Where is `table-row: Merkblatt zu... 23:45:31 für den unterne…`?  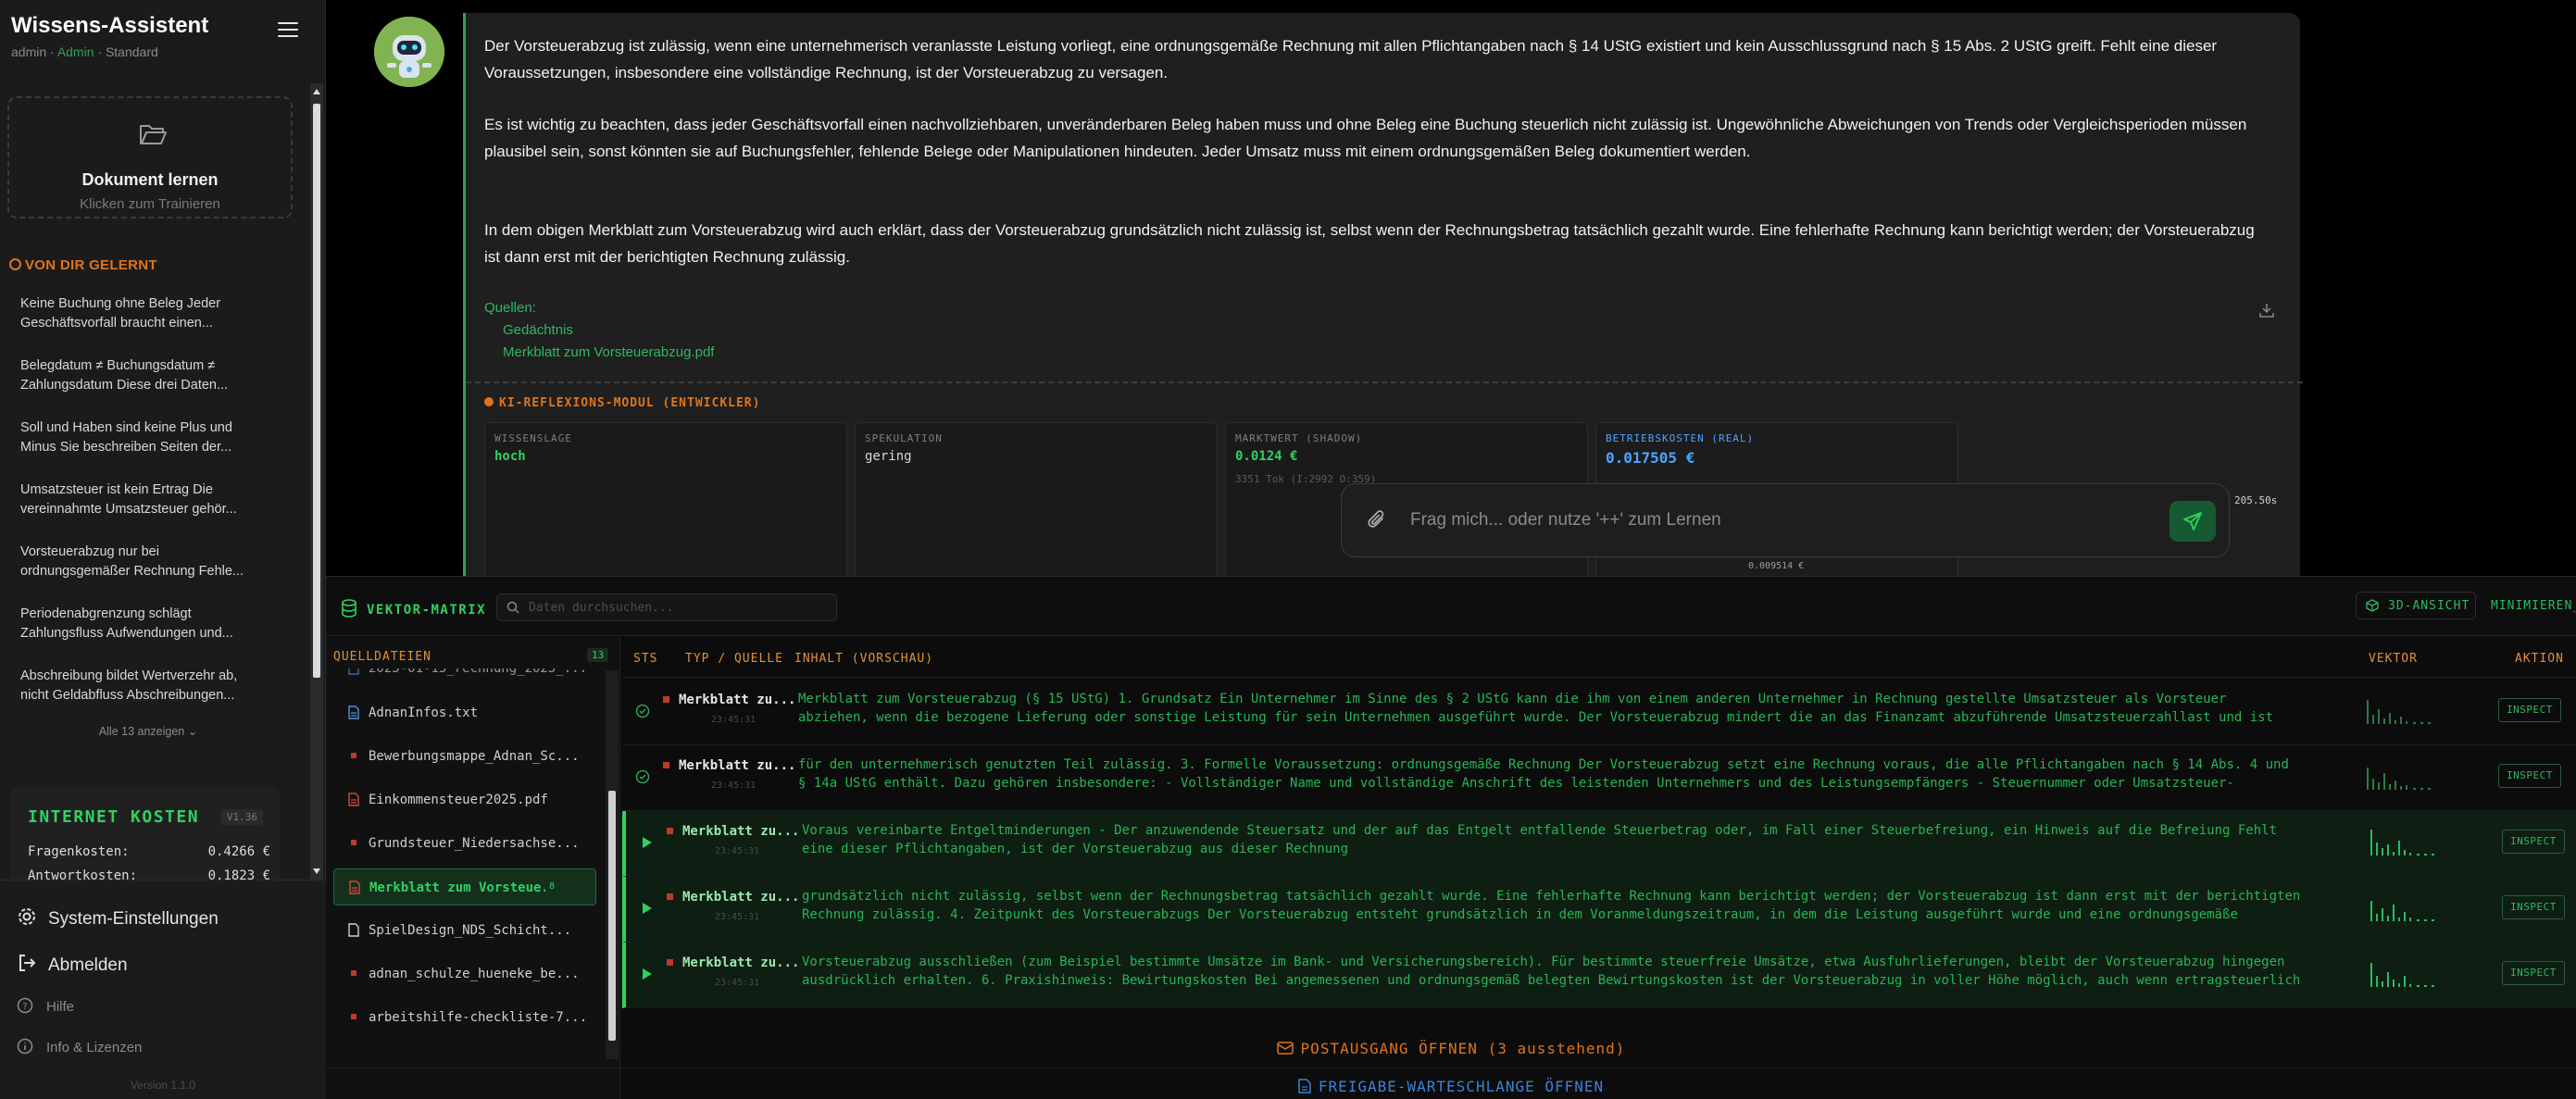 table-row: Merkblatt zu... 23:45:31 für den unterne… is located at coordinates (1599, 778).